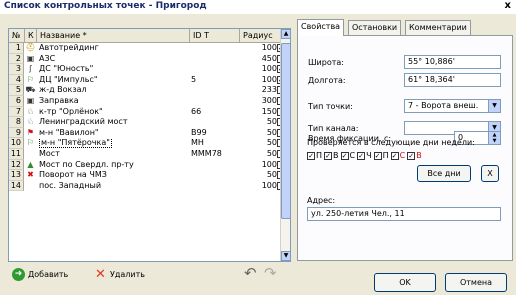  Describe the element at coordinates (494, 138) in the screenshot. I see `spinner-icon: ▲ ▼` at that location.